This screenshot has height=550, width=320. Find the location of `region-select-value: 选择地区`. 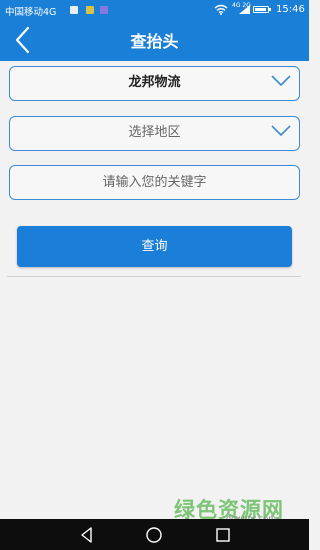

region-select-value: 选择地区 is located at coordinates (154, 132).